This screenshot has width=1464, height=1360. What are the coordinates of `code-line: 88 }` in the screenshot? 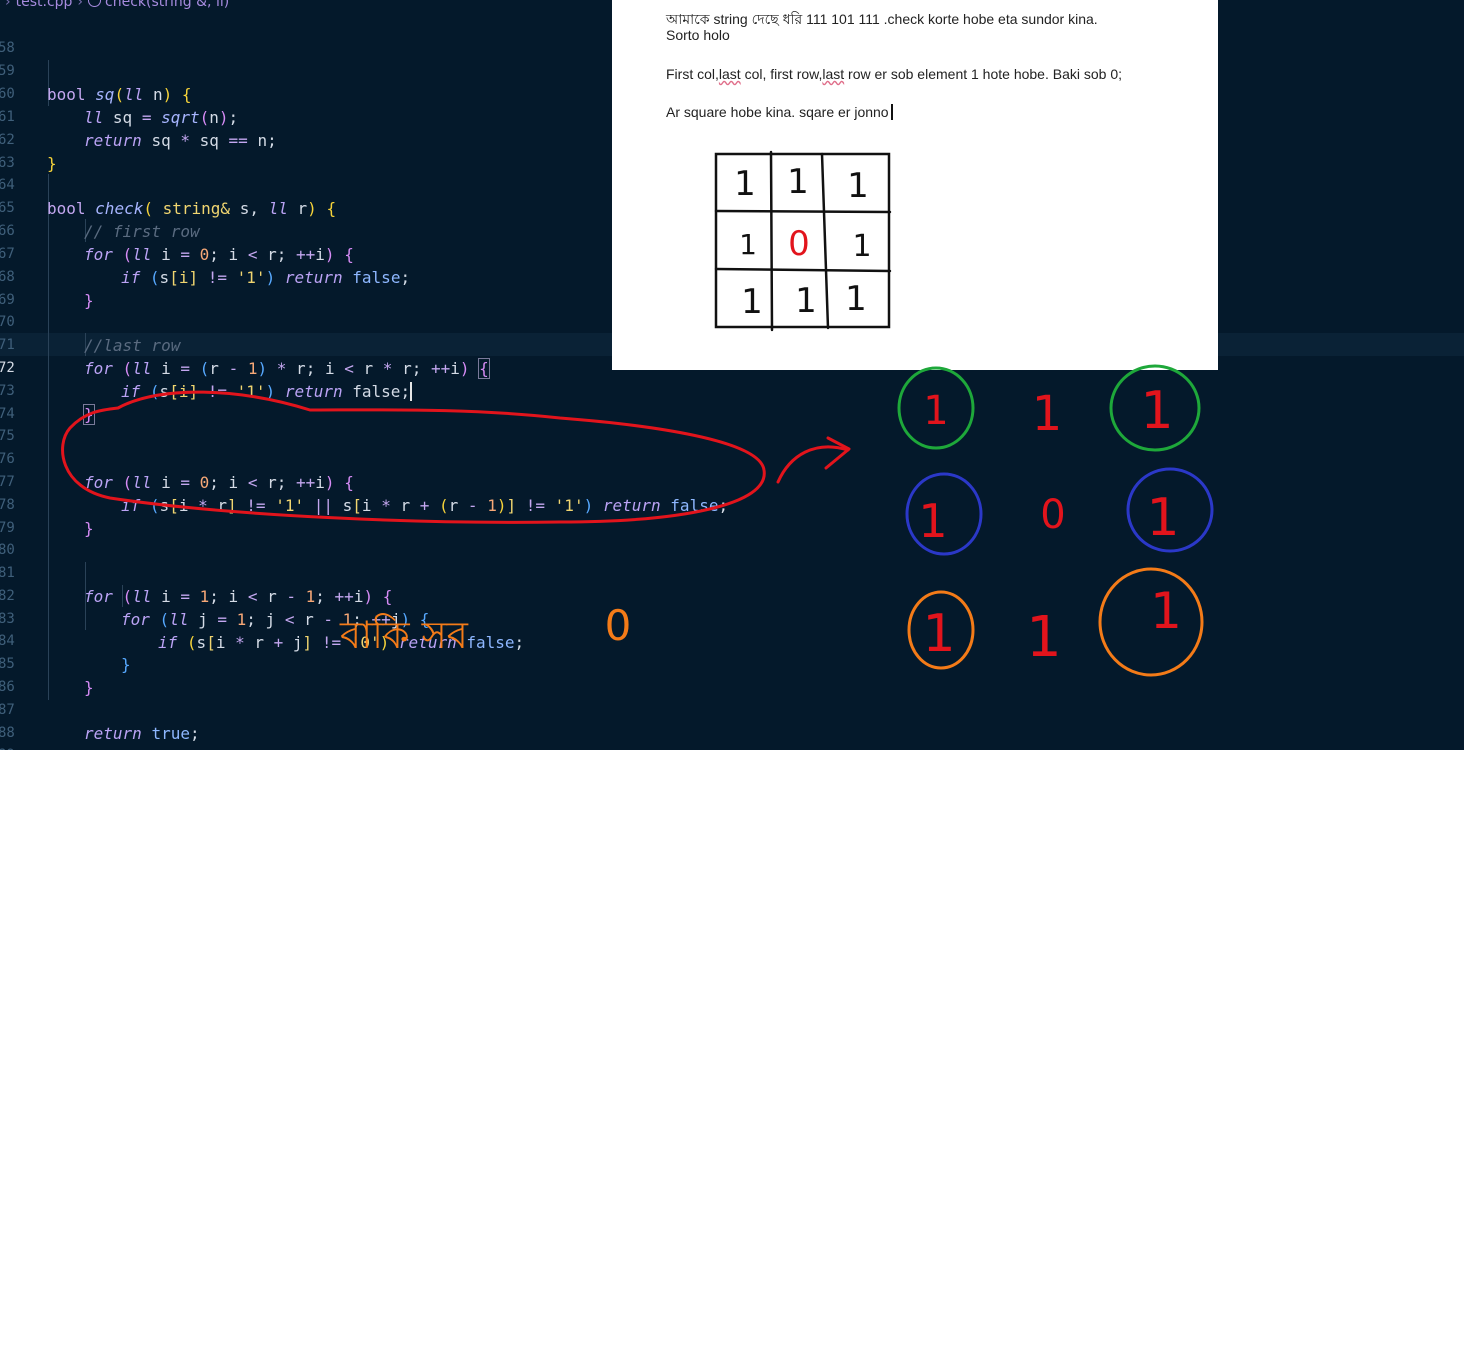 It's located at (732, 724).